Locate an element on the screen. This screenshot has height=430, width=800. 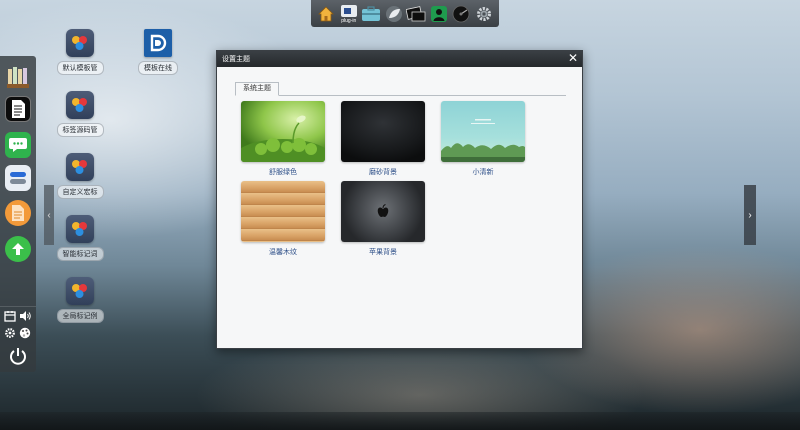
theme-label: 磨砂背景 is located at coordinates (383, 172).